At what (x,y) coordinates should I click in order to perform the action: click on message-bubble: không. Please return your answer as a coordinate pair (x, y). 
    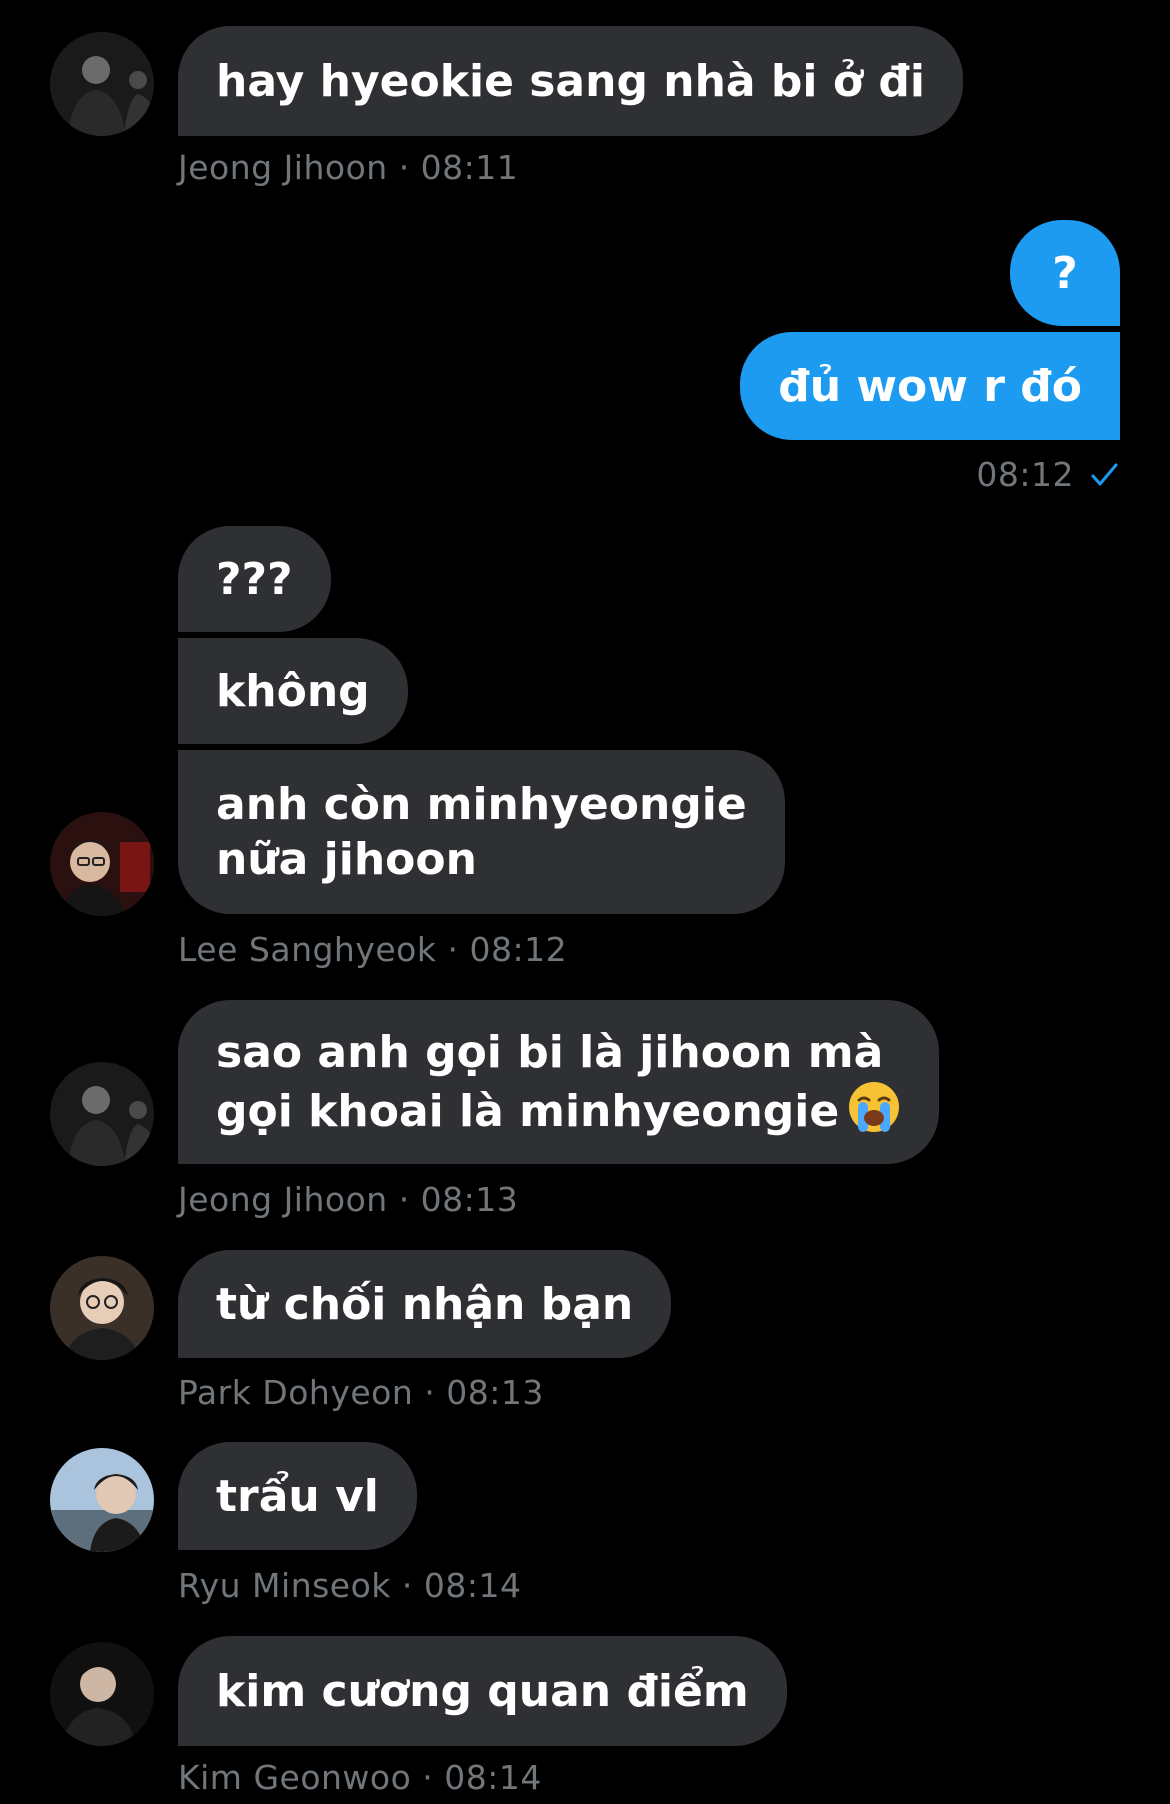
    Looking at the image, I should click on (293, 691).